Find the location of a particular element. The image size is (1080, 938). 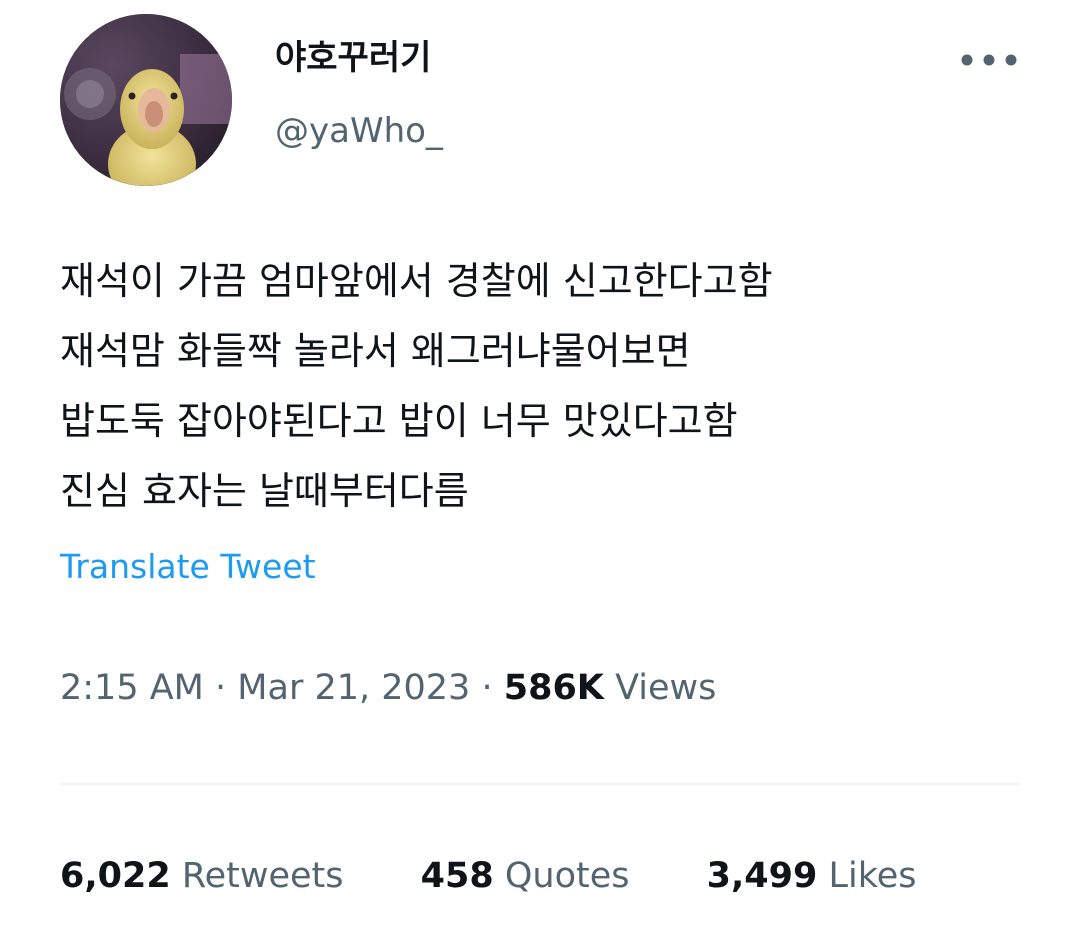

likes-label: Likes is located at coordinates (872, 876).